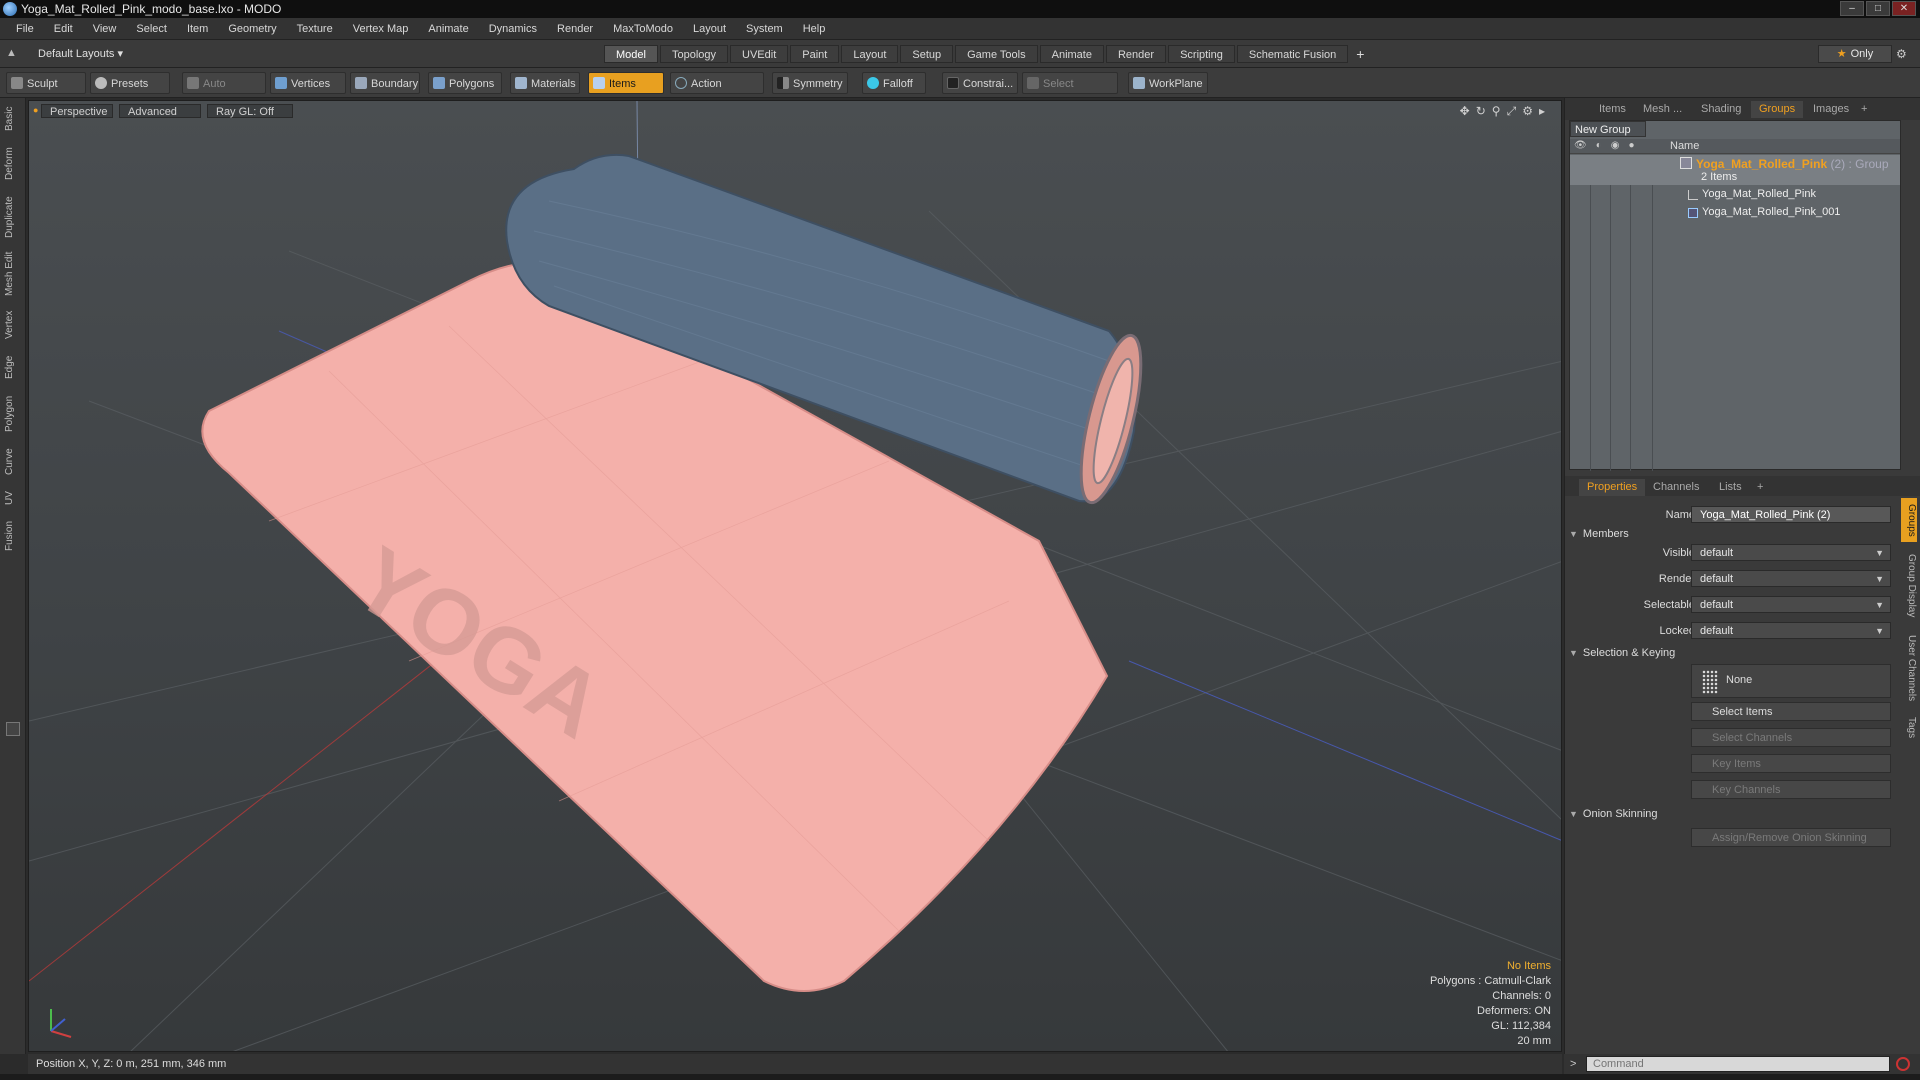  Describe the element at coordinates (694, 54) in the screenshot. I see `tab-topology: Topology` at that location.